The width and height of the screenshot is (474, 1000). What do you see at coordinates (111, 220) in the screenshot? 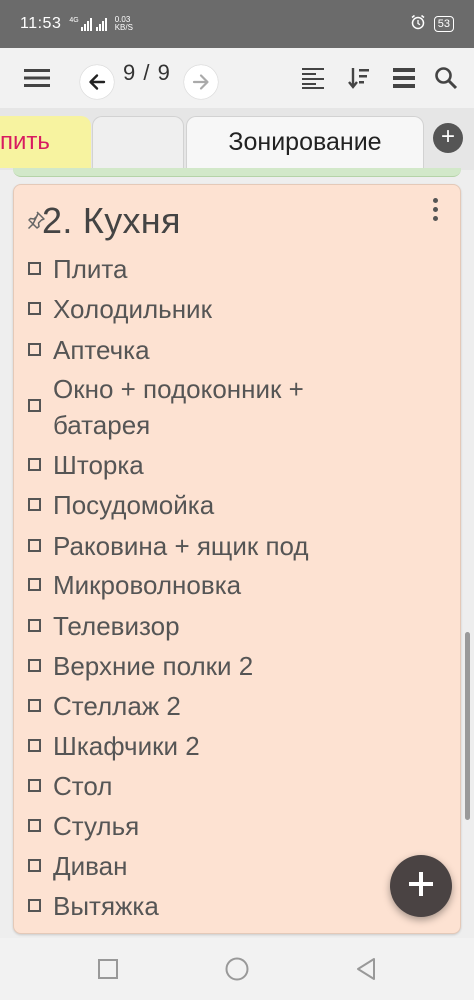
I see `note-title: 2. Кухня` at bounding box center [111, 220].